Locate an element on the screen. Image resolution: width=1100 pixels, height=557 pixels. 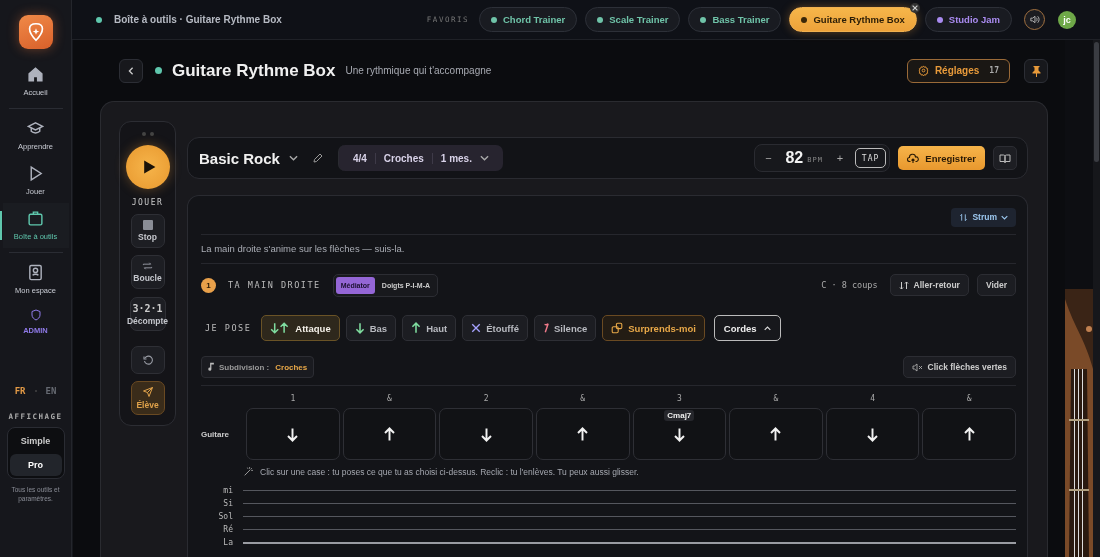
favorite-tab: Scale Trainer is located at coordinates (633, 19).